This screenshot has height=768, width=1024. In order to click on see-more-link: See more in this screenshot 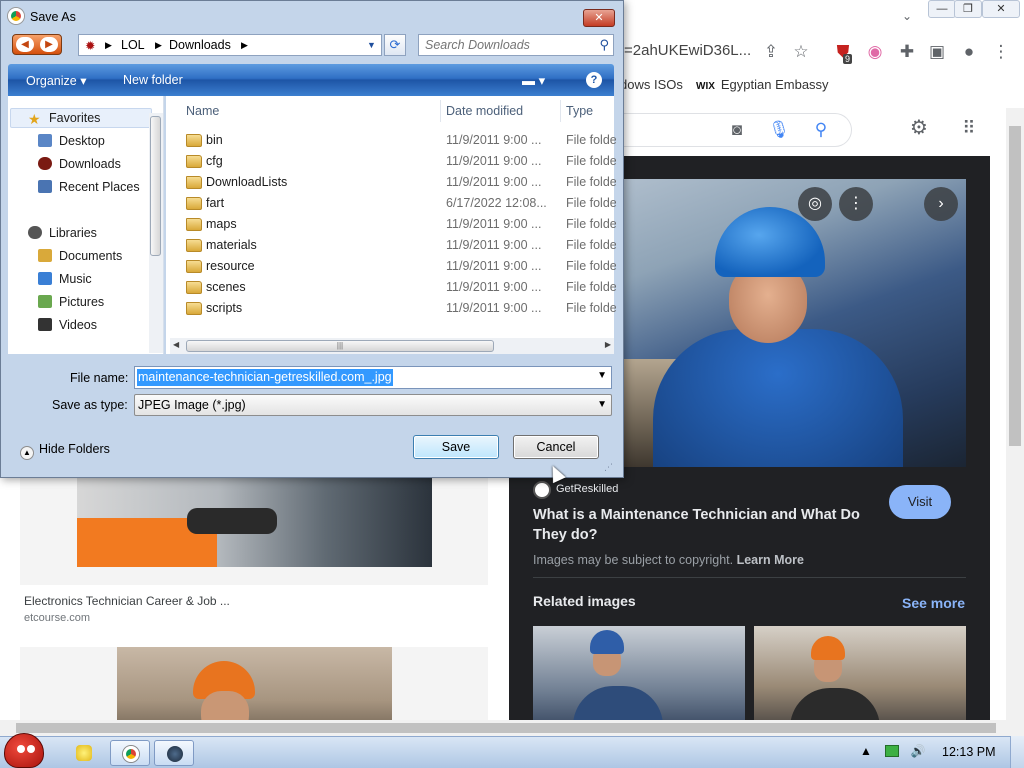, I will do `click(933, 603)`.